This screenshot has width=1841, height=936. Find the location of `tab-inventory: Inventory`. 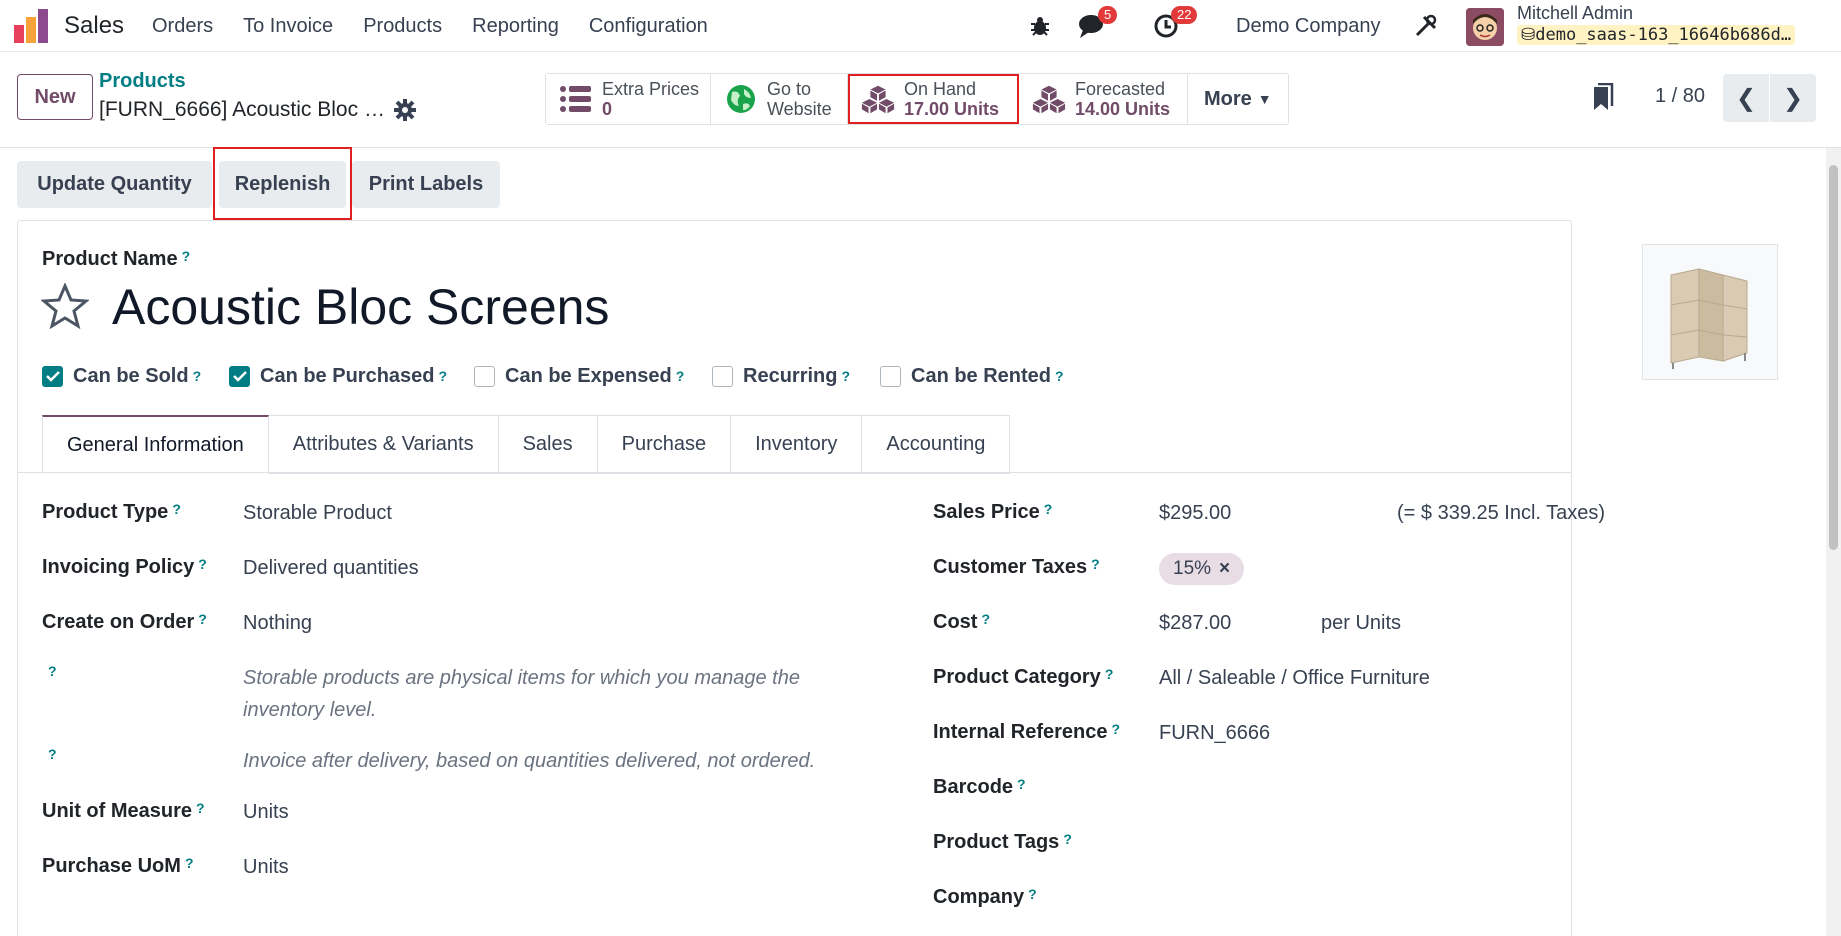

tab-inventory: Inventory is located at coordinates (797, 444).